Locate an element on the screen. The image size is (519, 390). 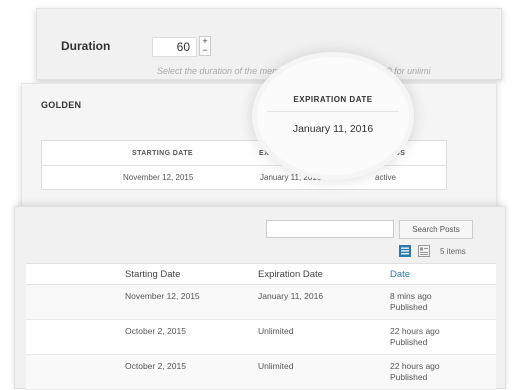
plan-expiration-date: January 11, 2016 is located at coordinates (291, 177).